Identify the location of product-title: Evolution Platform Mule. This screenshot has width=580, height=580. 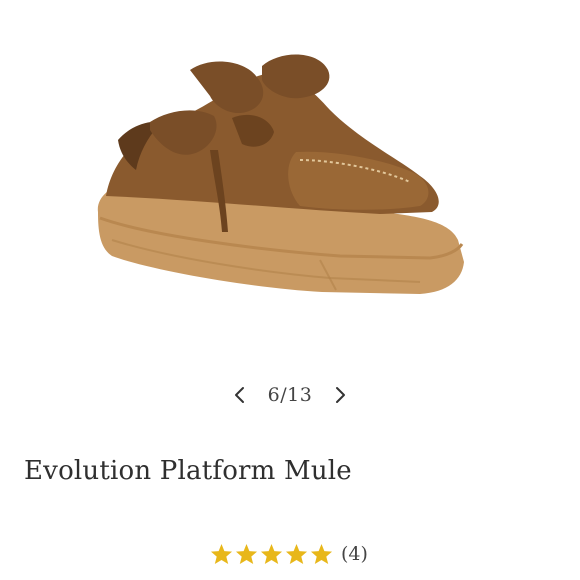
(188, 471).